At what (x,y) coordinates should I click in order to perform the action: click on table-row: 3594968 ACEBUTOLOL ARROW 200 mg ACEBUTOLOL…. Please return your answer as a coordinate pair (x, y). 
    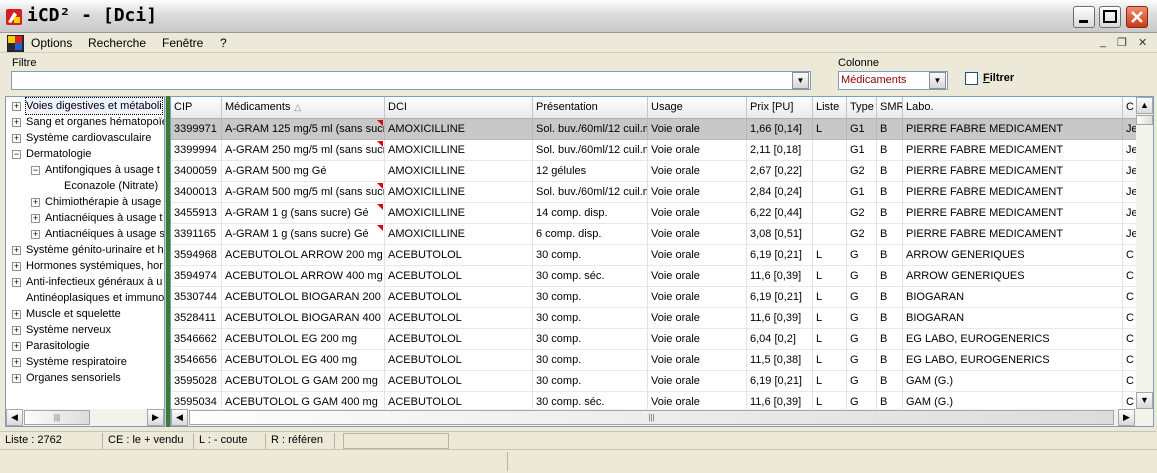
    Looking at the image, I should click on (657, 255).